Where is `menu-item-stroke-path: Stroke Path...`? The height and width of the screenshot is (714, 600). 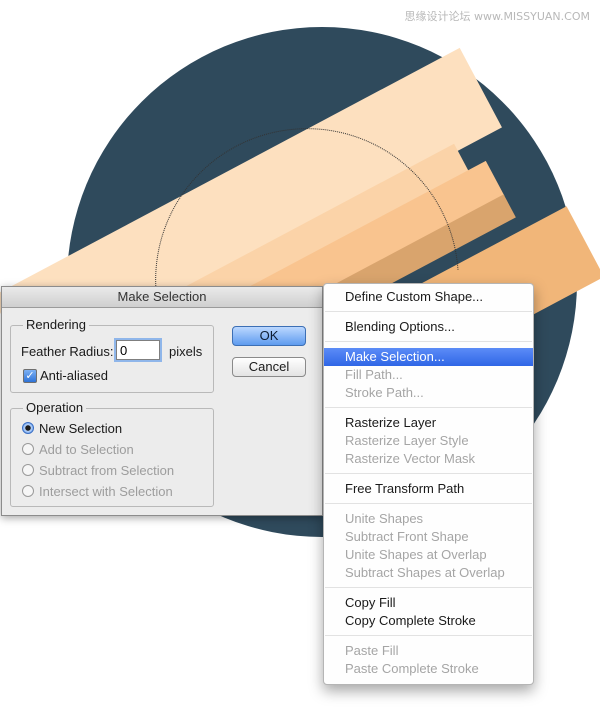 menu-item-stroke-path: Stroke Path... is located at coordinates (384, 392).